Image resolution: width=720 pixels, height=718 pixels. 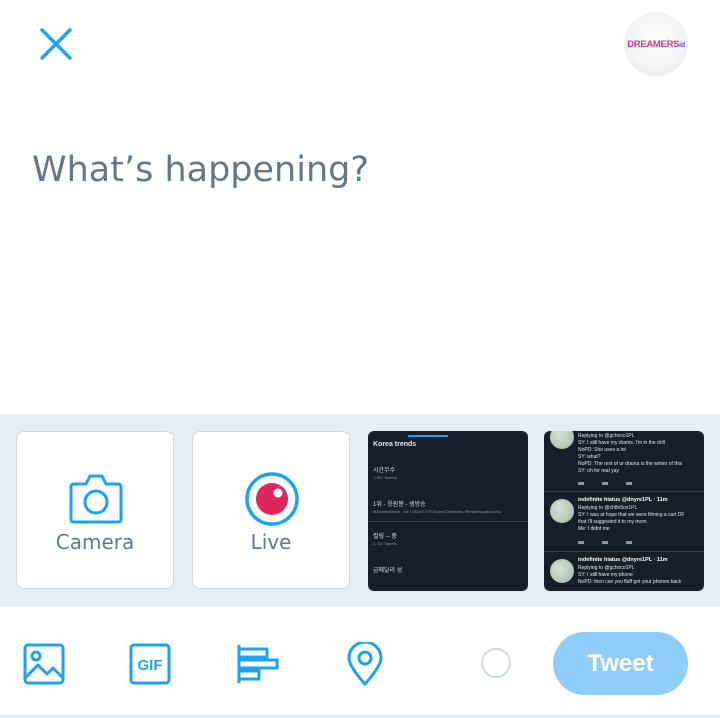 I want to click on camera-icon, so click(x=96, y=499).